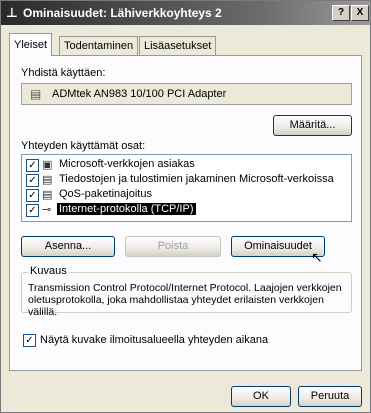  What do you see at coordinates (261, 396) in the screenshot?
I see `ok-button: OK` at bounding box center [261, 396].